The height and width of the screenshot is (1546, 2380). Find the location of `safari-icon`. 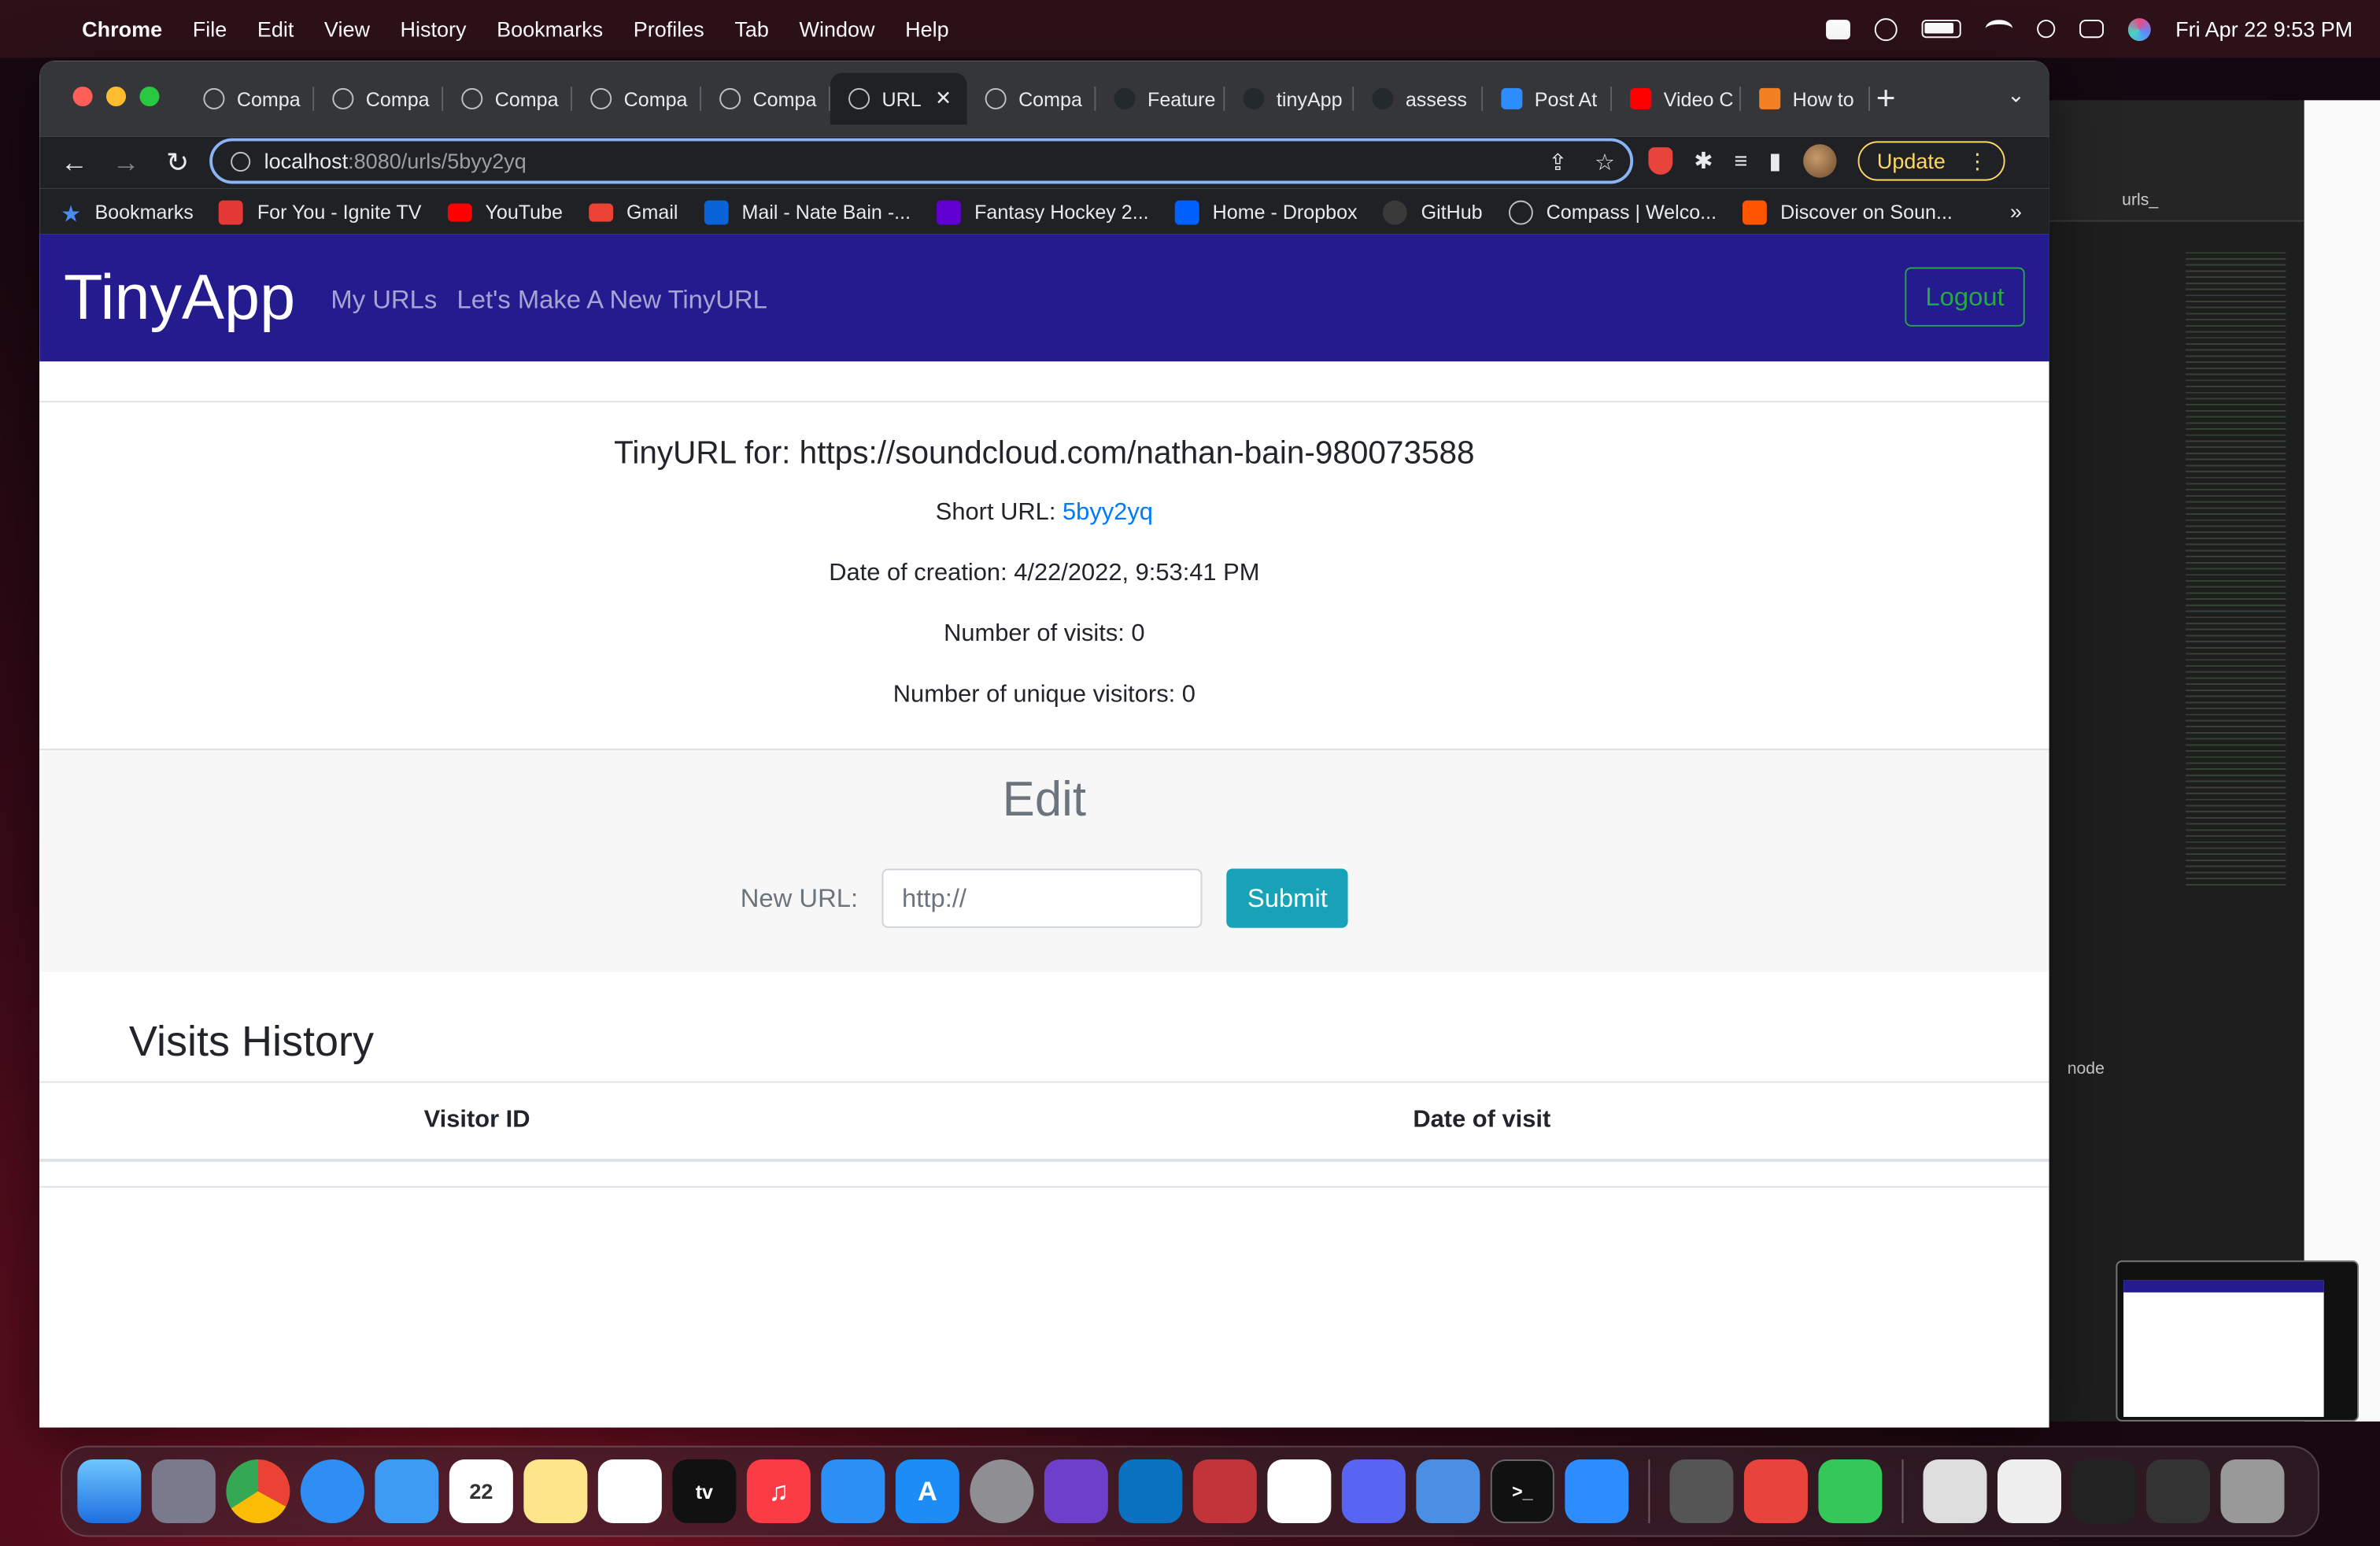

safari-icon is located at coordinates (332, 1491).